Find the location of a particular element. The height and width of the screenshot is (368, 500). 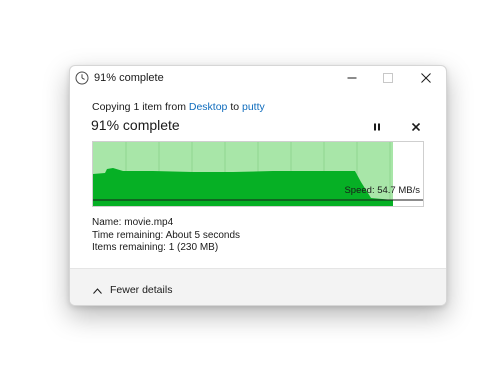

speed-graph-canvas is located at coordinates (258, 174).